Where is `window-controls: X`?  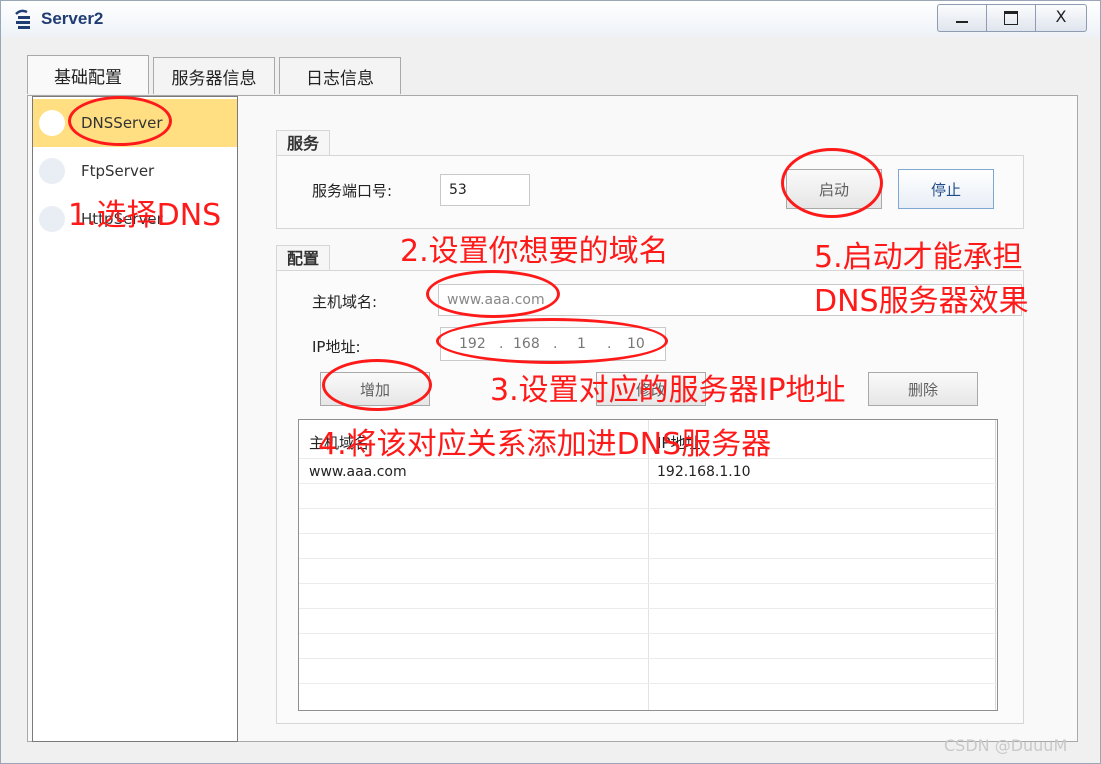 window-controls: X is located at coordinates (1012, 18).